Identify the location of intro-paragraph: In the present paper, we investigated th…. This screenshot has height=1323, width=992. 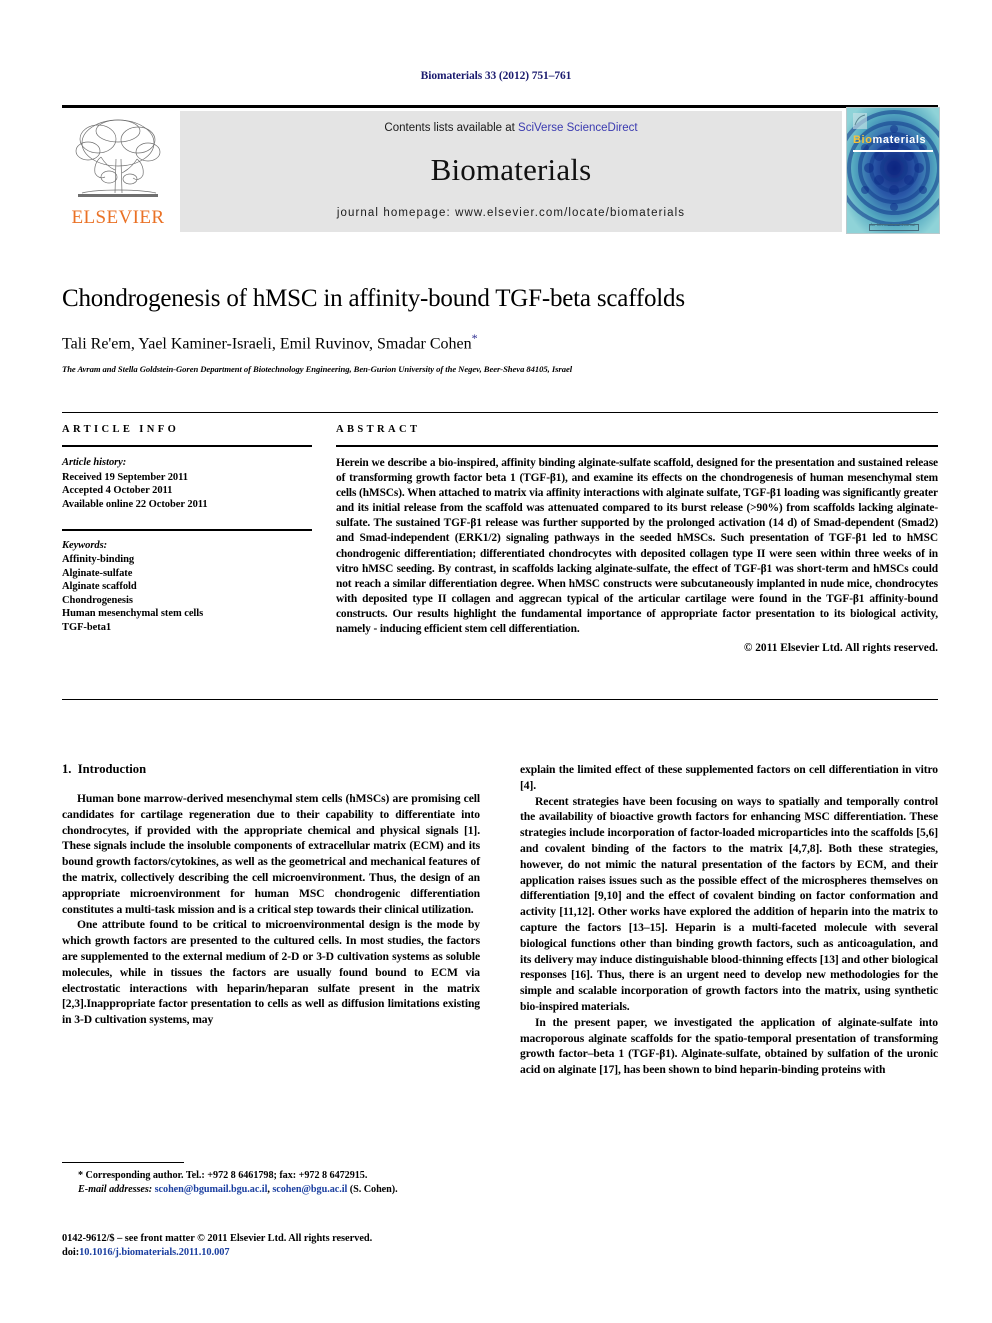
(729, 1046).